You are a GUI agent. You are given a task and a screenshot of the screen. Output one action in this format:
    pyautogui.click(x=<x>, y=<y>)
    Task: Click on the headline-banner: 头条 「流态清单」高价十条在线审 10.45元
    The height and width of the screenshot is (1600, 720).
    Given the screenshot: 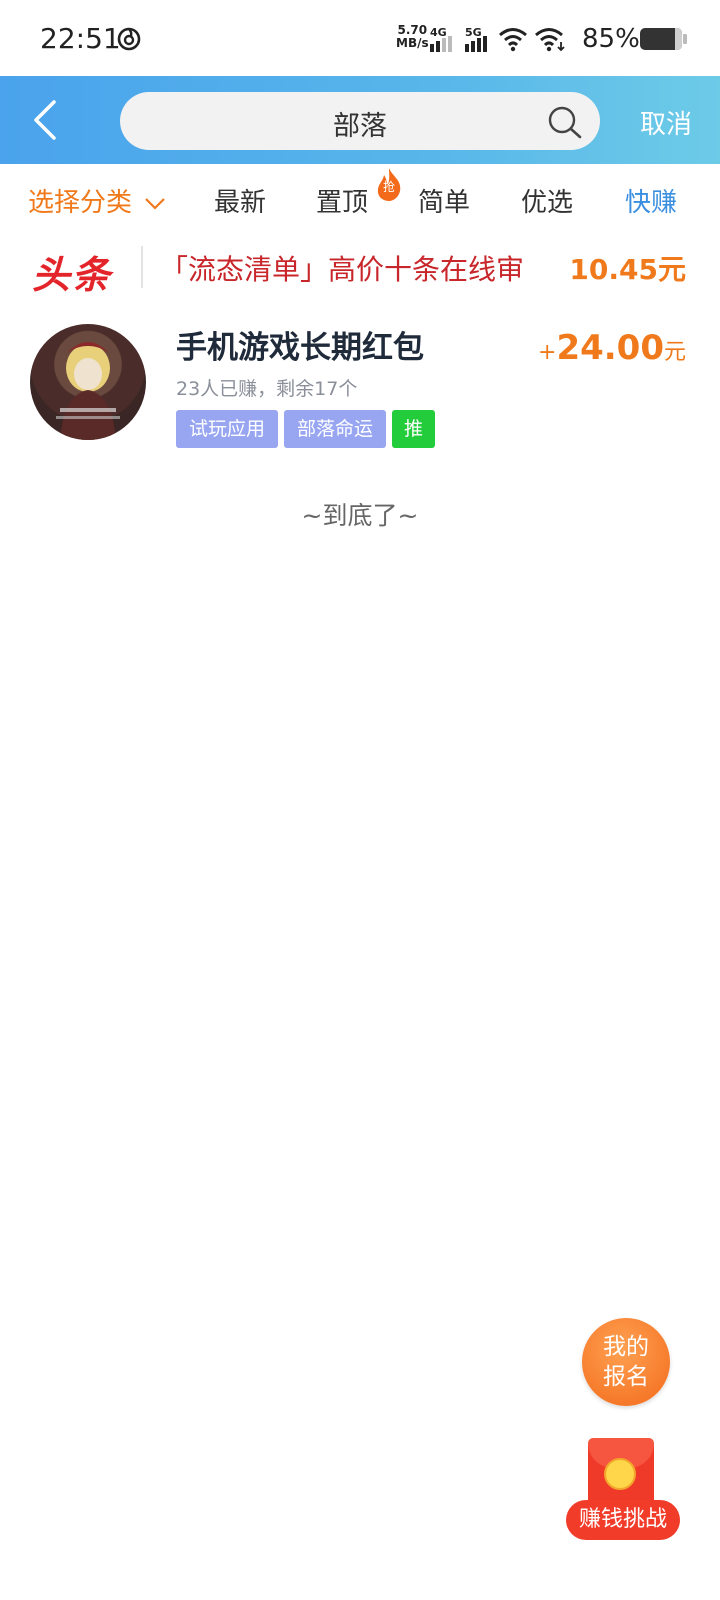 What is the action you would take?
    pyautogui.click(x=360, y=269)
    